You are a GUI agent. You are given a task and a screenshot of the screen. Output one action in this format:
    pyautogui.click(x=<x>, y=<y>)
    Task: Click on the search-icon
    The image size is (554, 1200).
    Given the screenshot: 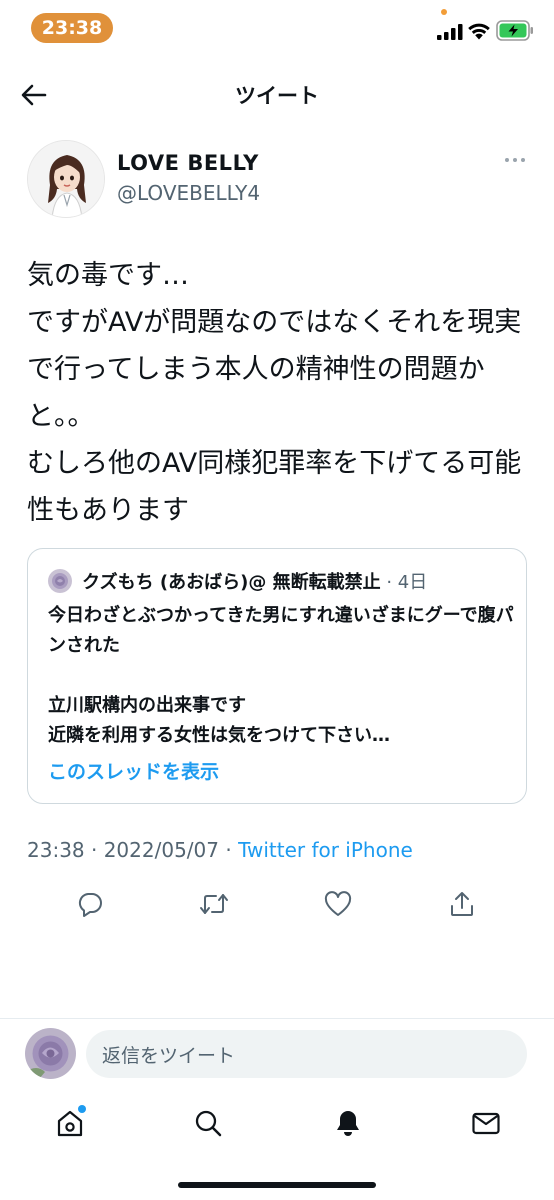 What is the action you would take?
    pyautogui.click(x=208, y=1123)
    